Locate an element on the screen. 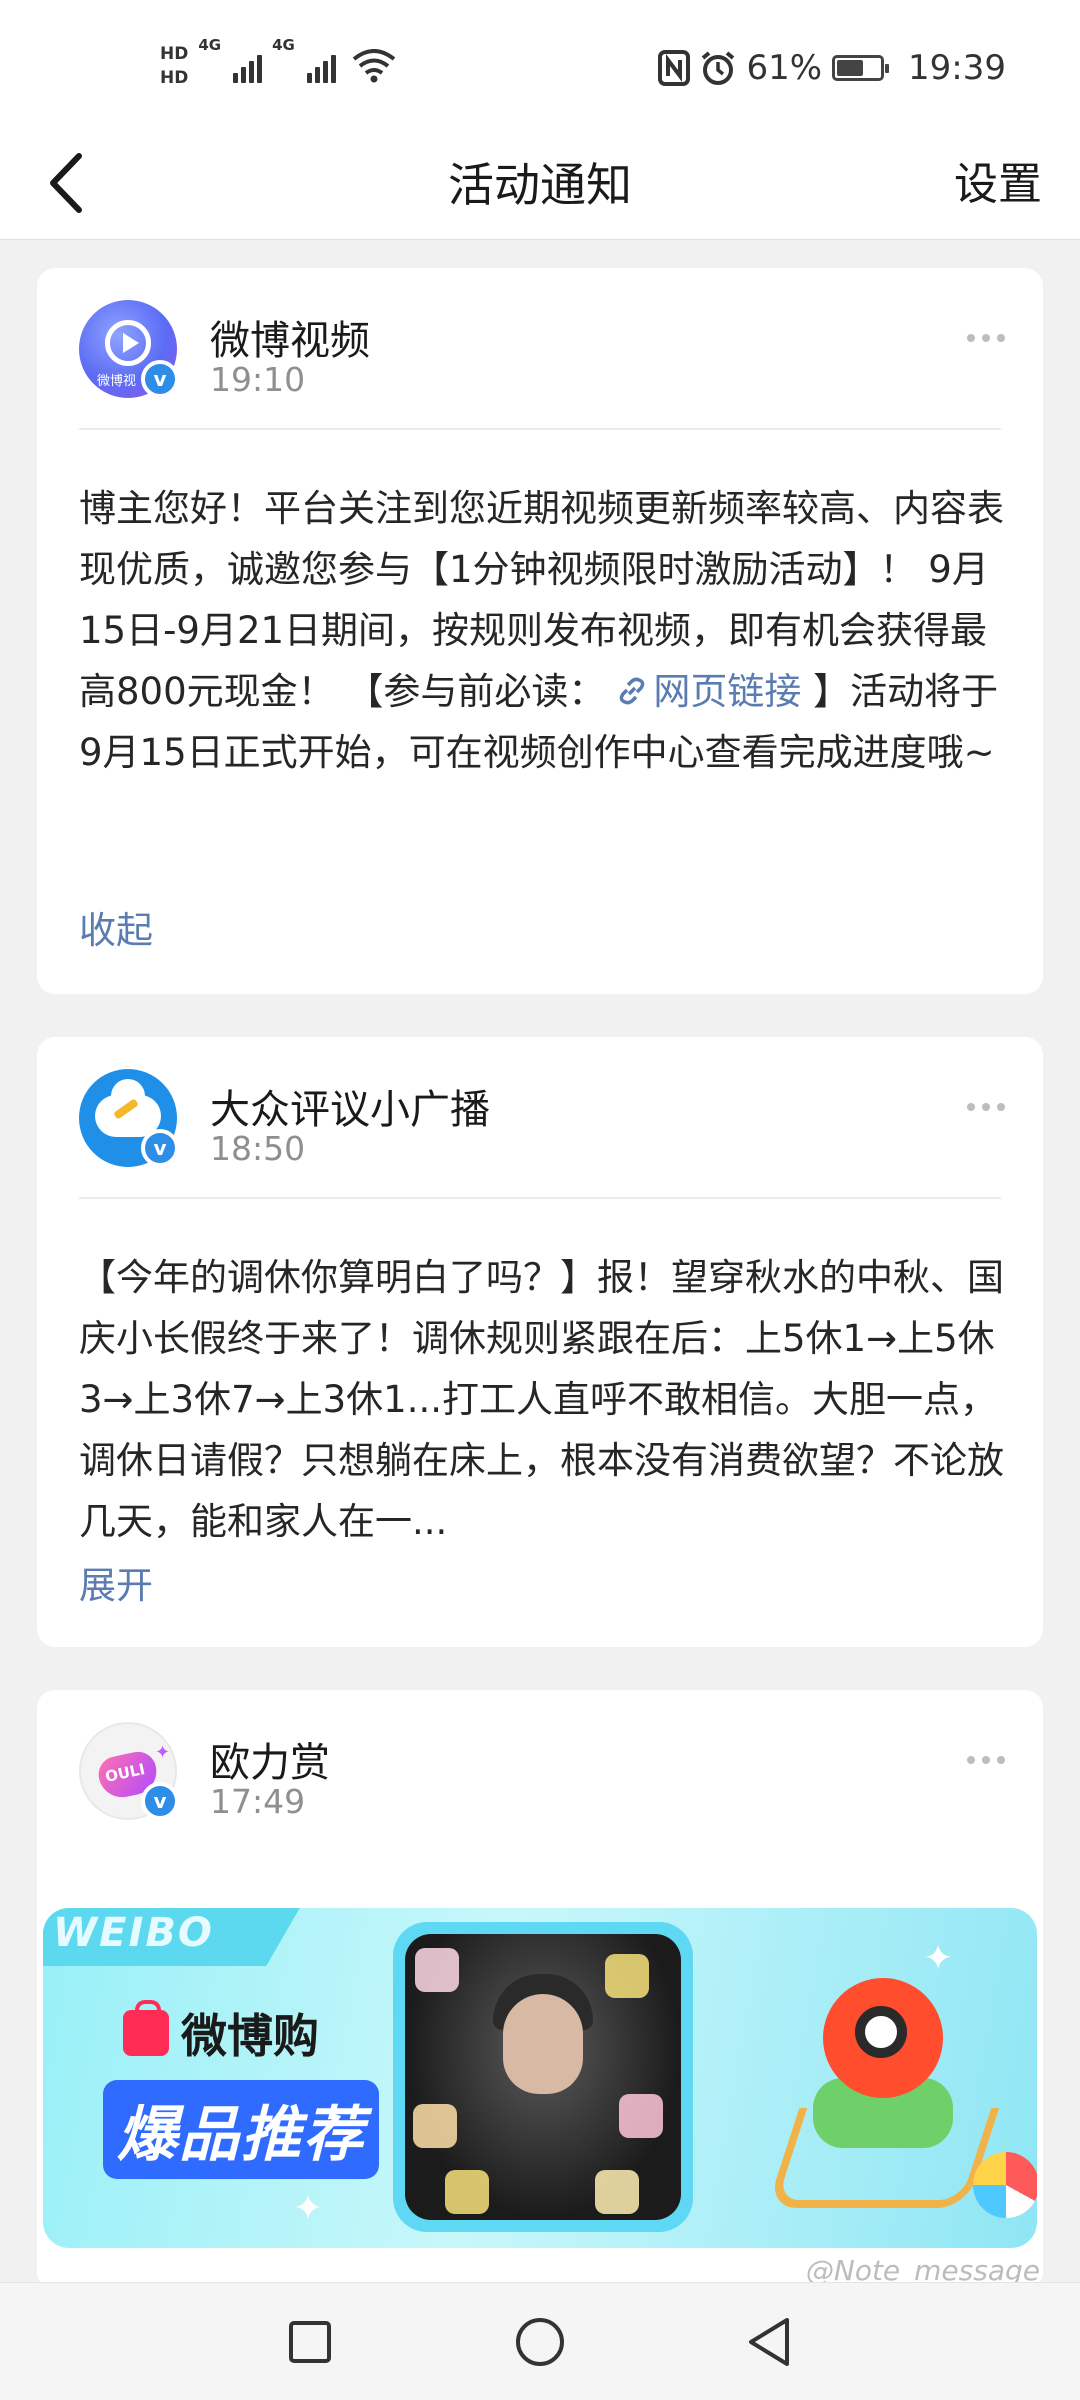 This screenshot has width=1080, height=2400. hd-icon: HD HD is located at coordinates (174, 66).